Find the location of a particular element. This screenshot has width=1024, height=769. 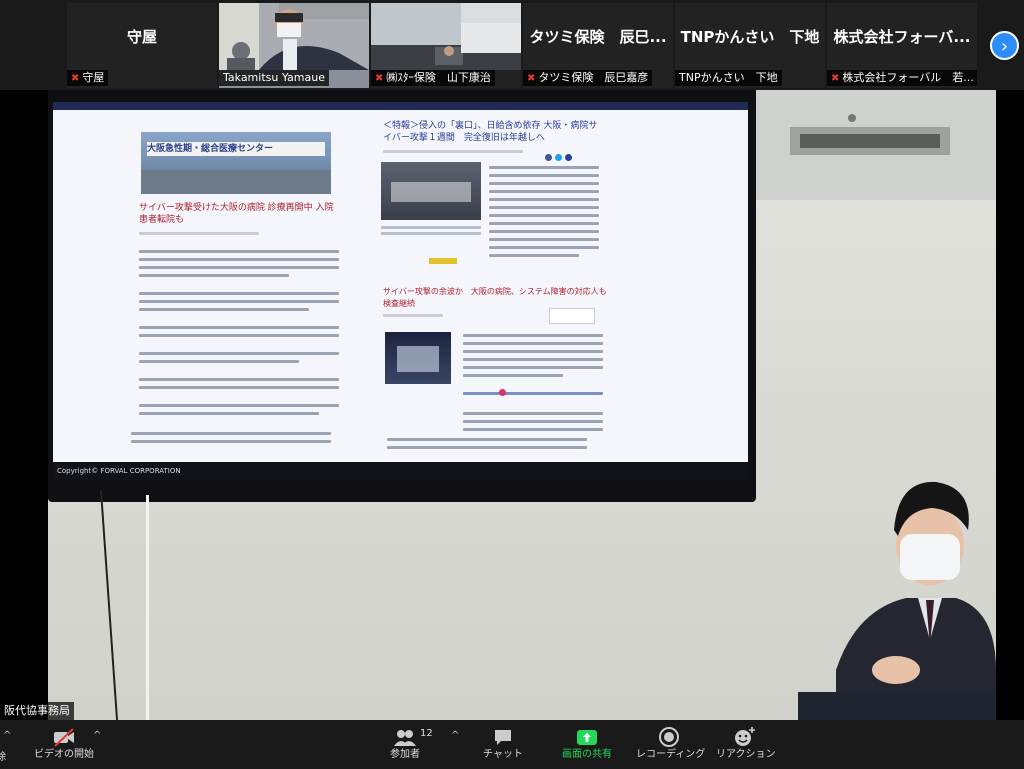

ceiling-sensor is located at coordinates (852, 118).